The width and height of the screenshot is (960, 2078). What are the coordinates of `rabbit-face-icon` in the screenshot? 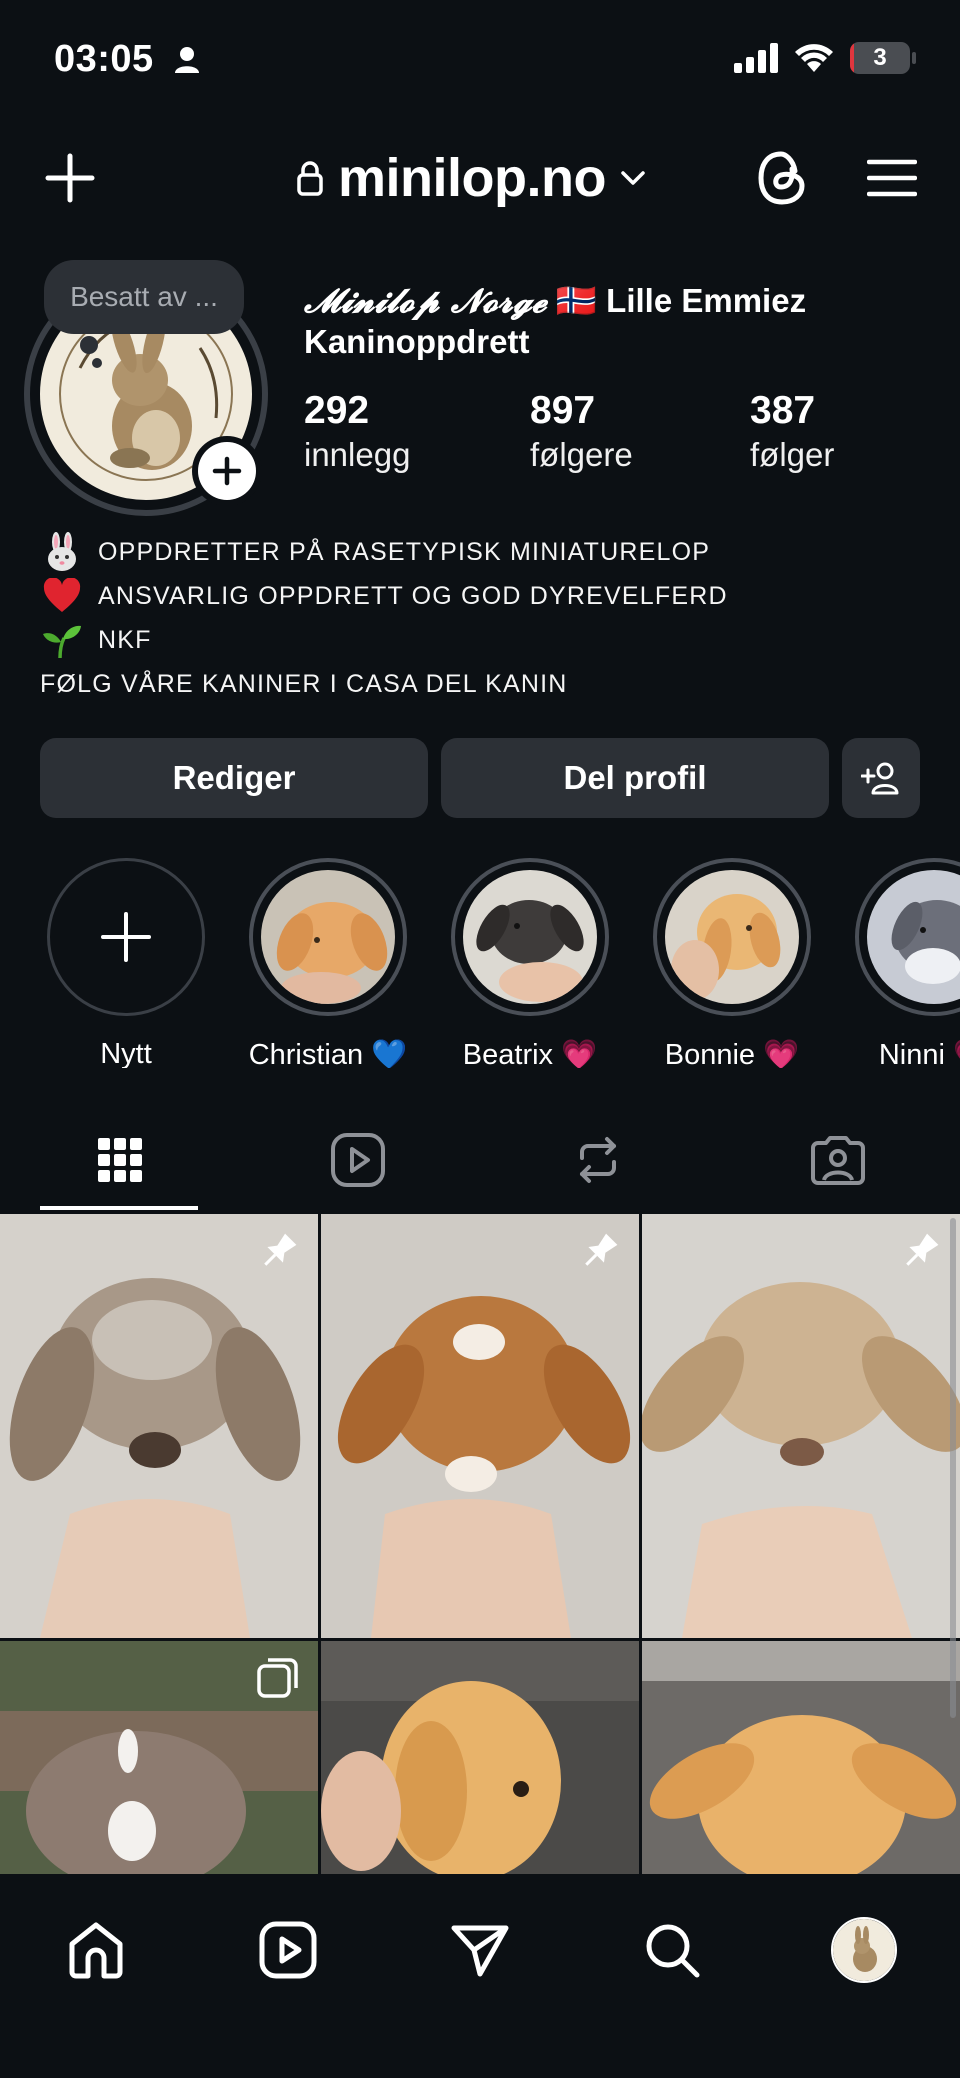 It's located at (62, 552).